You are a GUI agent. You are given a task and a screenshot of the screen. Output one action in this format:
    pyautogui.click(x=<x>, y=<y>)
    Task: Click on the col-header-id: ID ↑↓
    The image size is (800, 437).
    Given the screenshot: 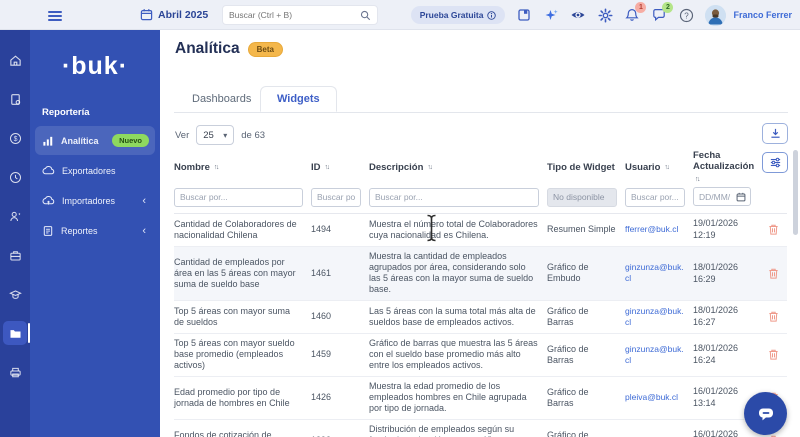 What is the action you would take?
    pyautogui.click(x=340, y=167)
    